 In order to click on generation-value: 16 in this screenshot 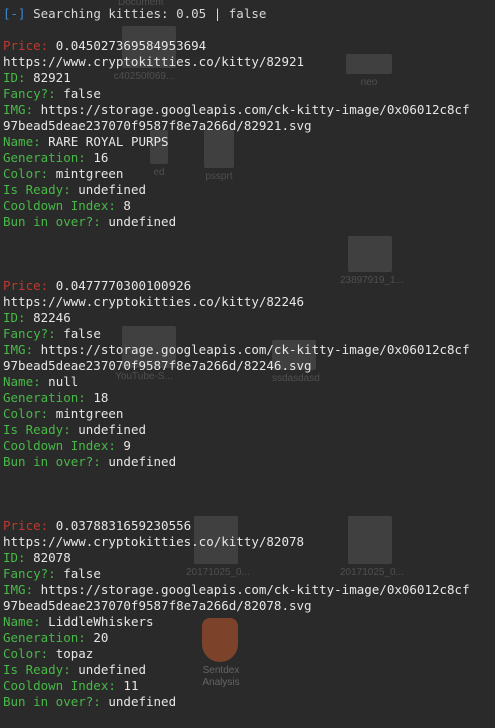, I will do `click(101, 157)`.